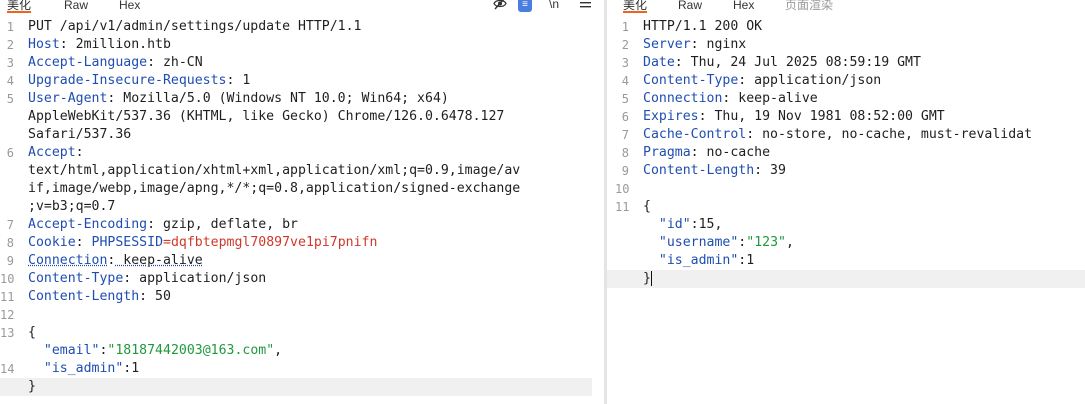 This screenshot has width=1085, height=404. Describe the element at coordinates (625, 63) in the screenshot. I see `line-number: 3` at that location.